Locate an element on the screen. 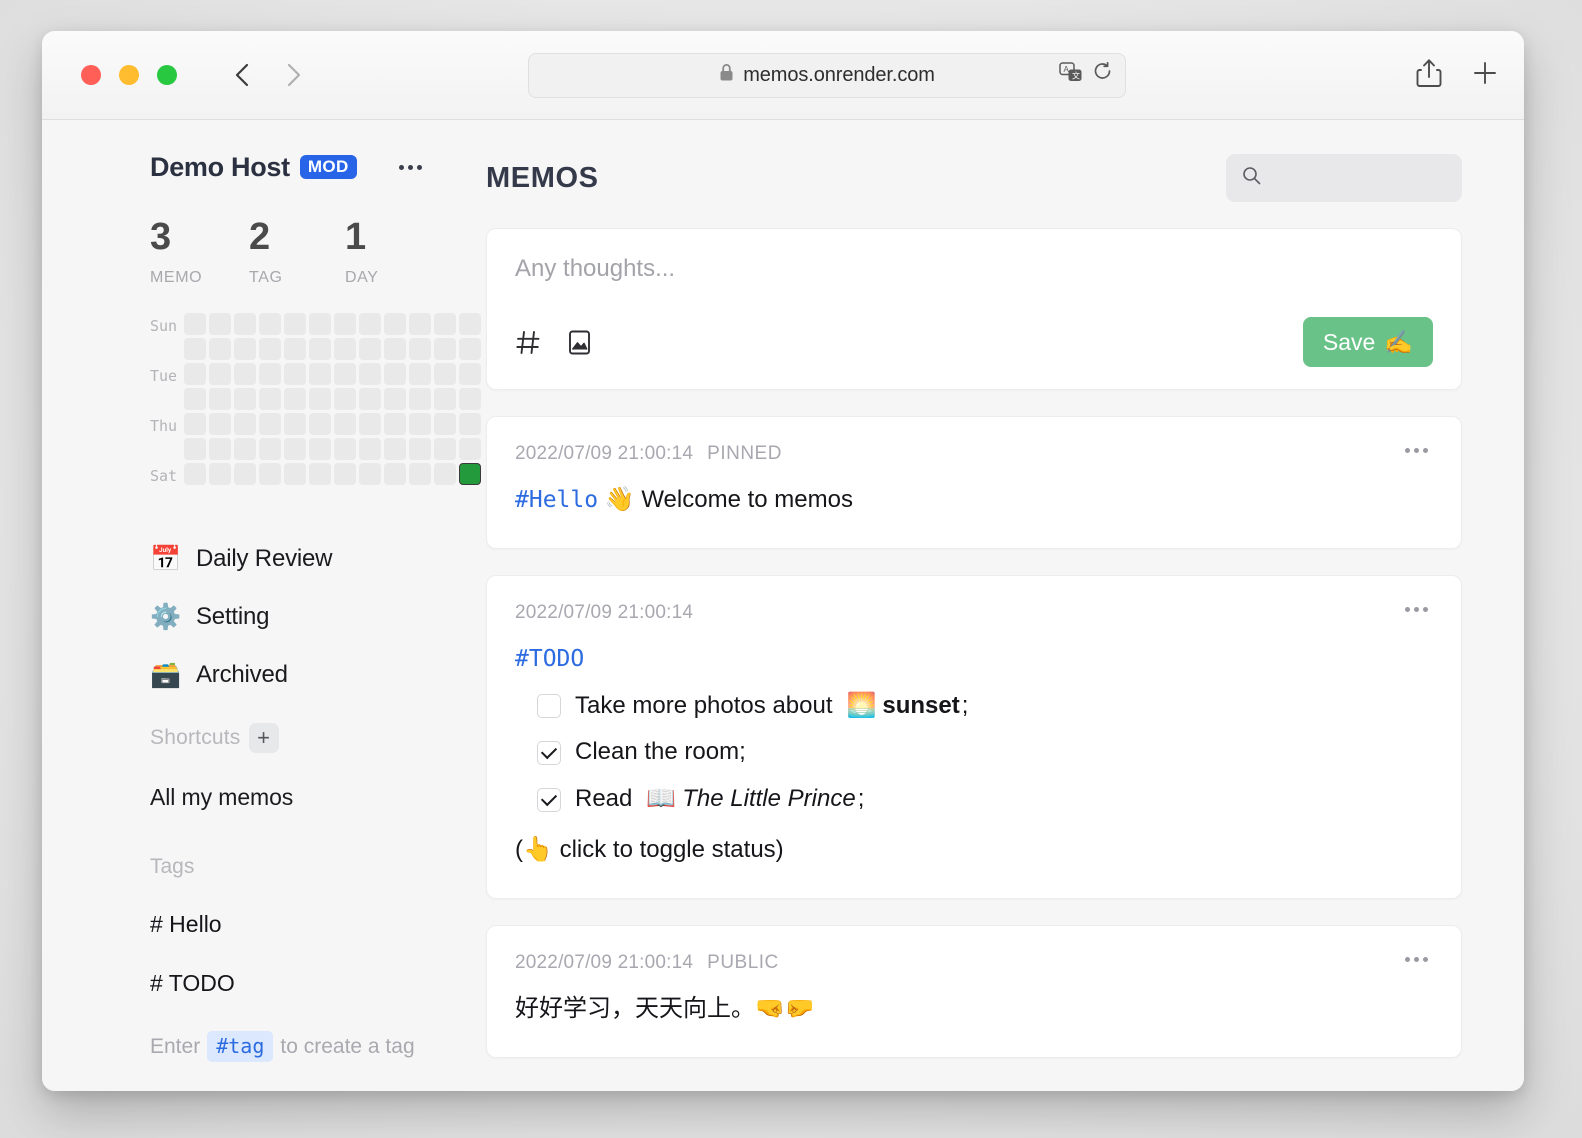  forward-button is located at coordinates (293, 75).